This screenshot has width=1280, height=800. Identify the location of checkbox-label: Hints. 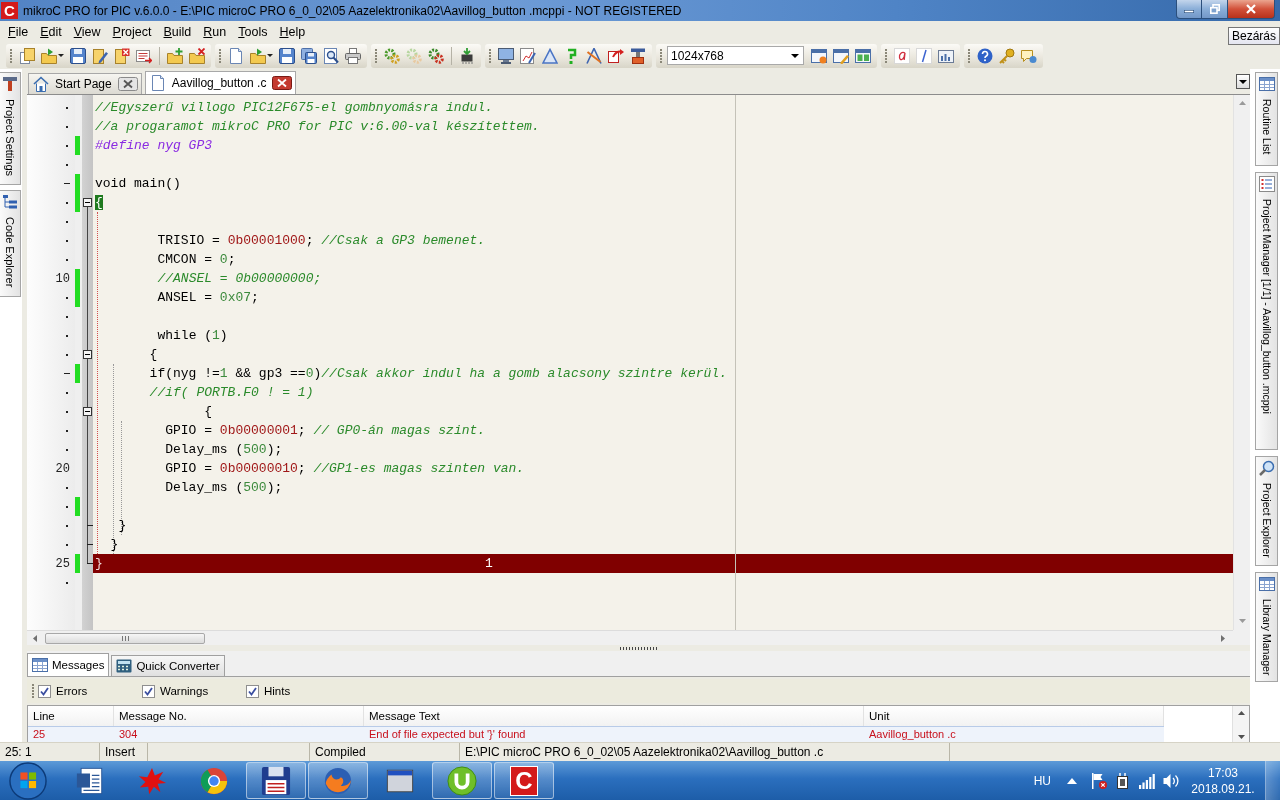
(277, 691).